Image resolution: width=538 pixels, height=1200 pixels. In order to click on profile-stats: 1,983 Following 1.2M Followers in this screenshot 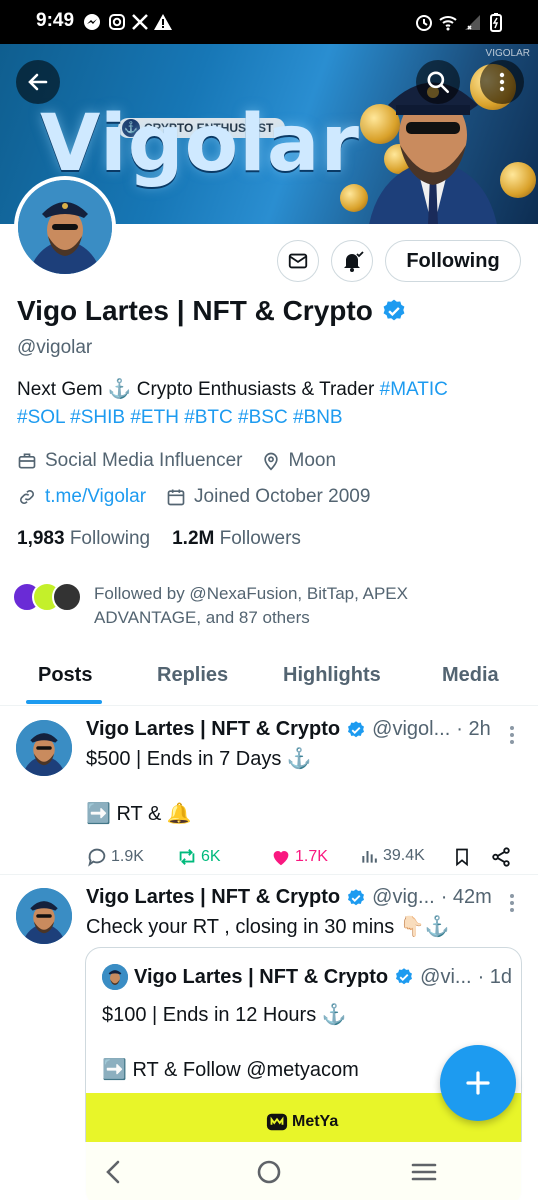, I will do `click(159, 539)`.